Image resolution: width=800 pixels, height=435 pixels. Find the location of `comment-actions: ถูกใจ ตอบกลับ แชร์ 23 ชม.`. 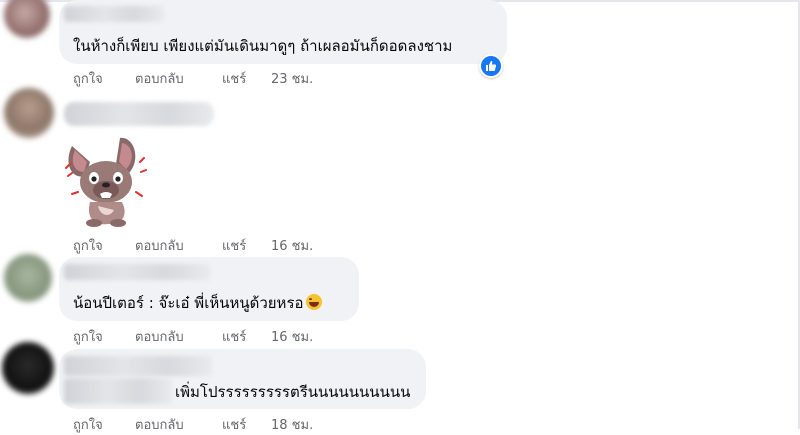

comment-actions: ถูกใจ ตอบกลับ แชร์ 23 ชม. is located at coordinates (193, 78).